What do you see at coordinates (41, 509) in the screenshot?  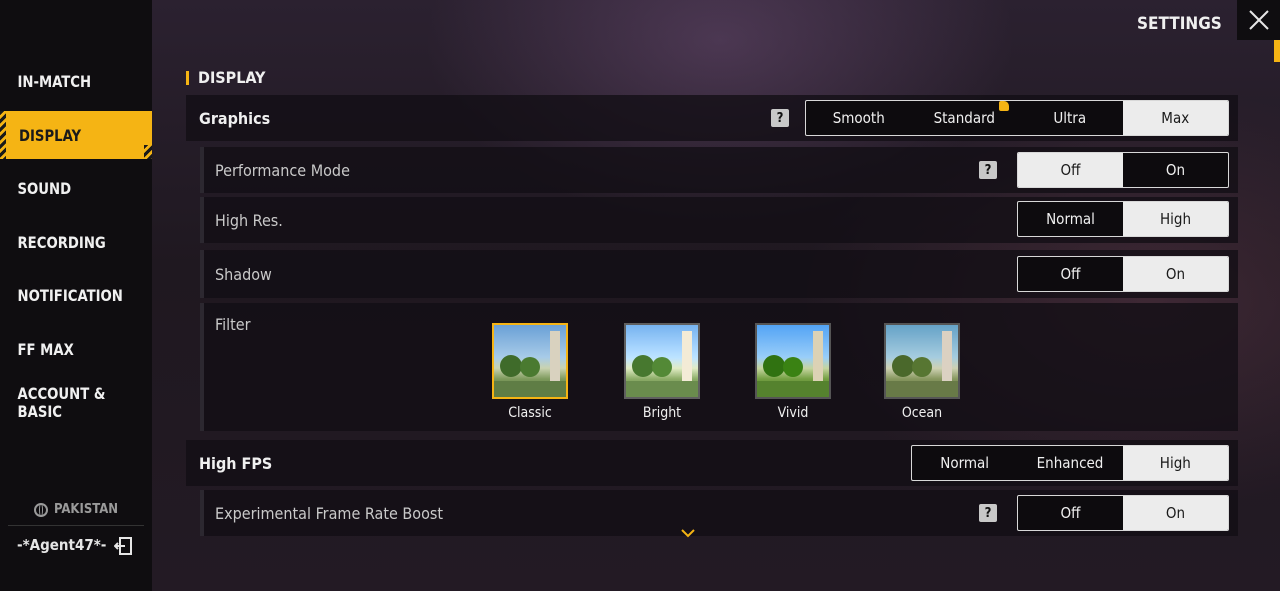 I see `globe-icon` at bounding box center [41, 509].